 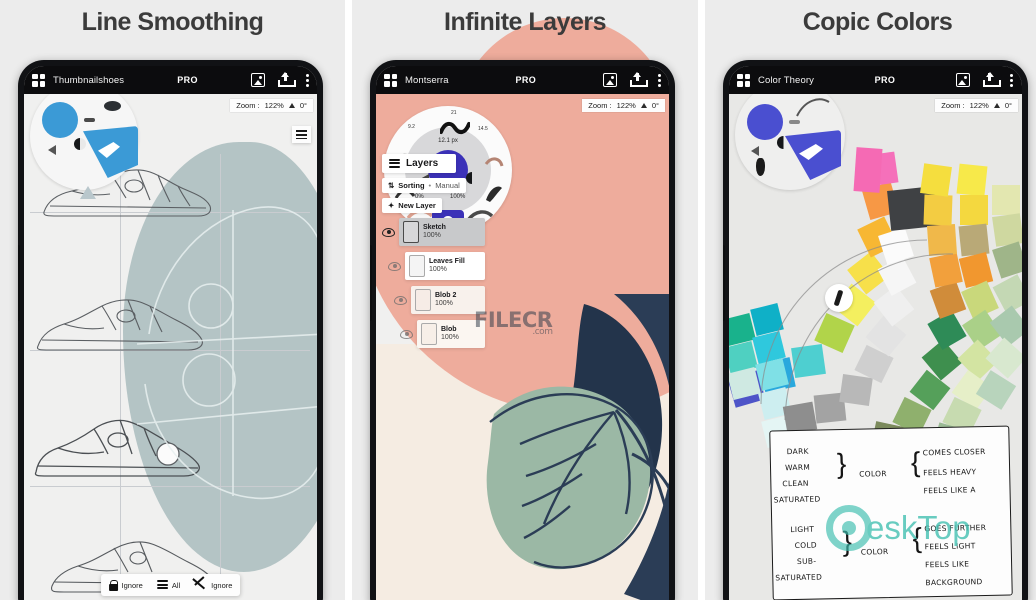 I want to click on layers-panel-header: Layers, so click(x=419, y=163).